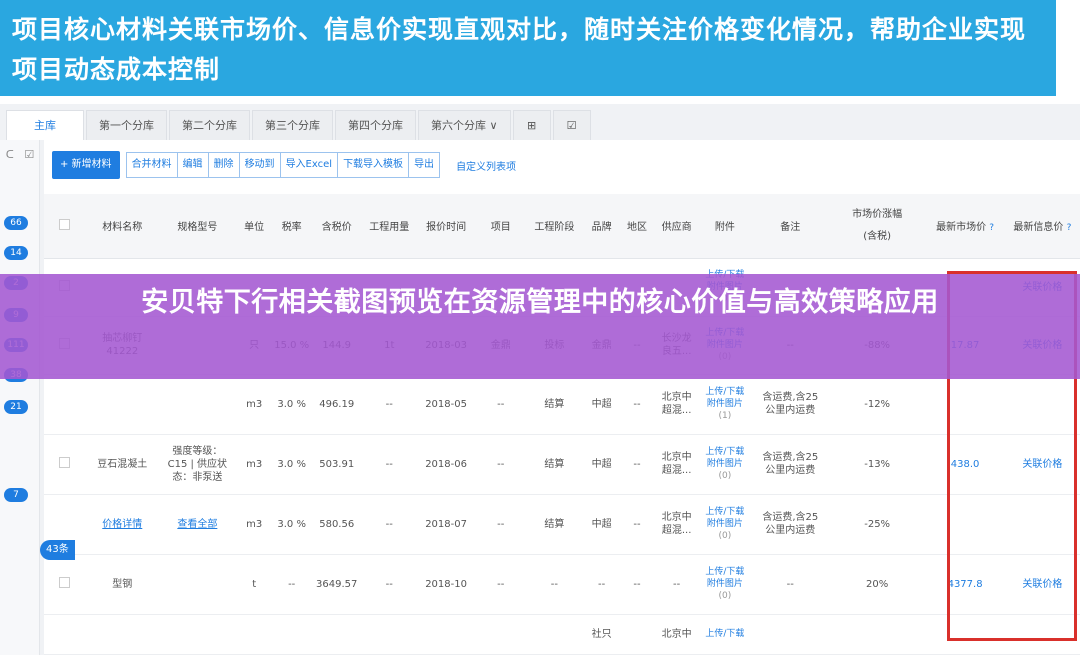  What do you see at coordinates (965, 226) in the screenshot?
I see `column-header-latest-market: 最新市场价 ?` at bounding box center [965, 226].